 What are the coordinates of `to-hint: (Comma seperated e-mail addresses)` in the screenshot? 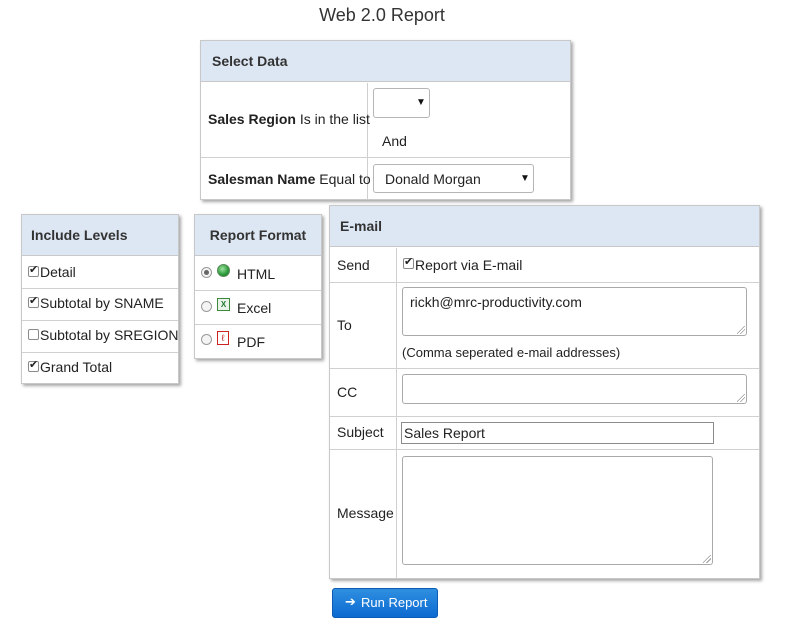 It's located at (511, 352).